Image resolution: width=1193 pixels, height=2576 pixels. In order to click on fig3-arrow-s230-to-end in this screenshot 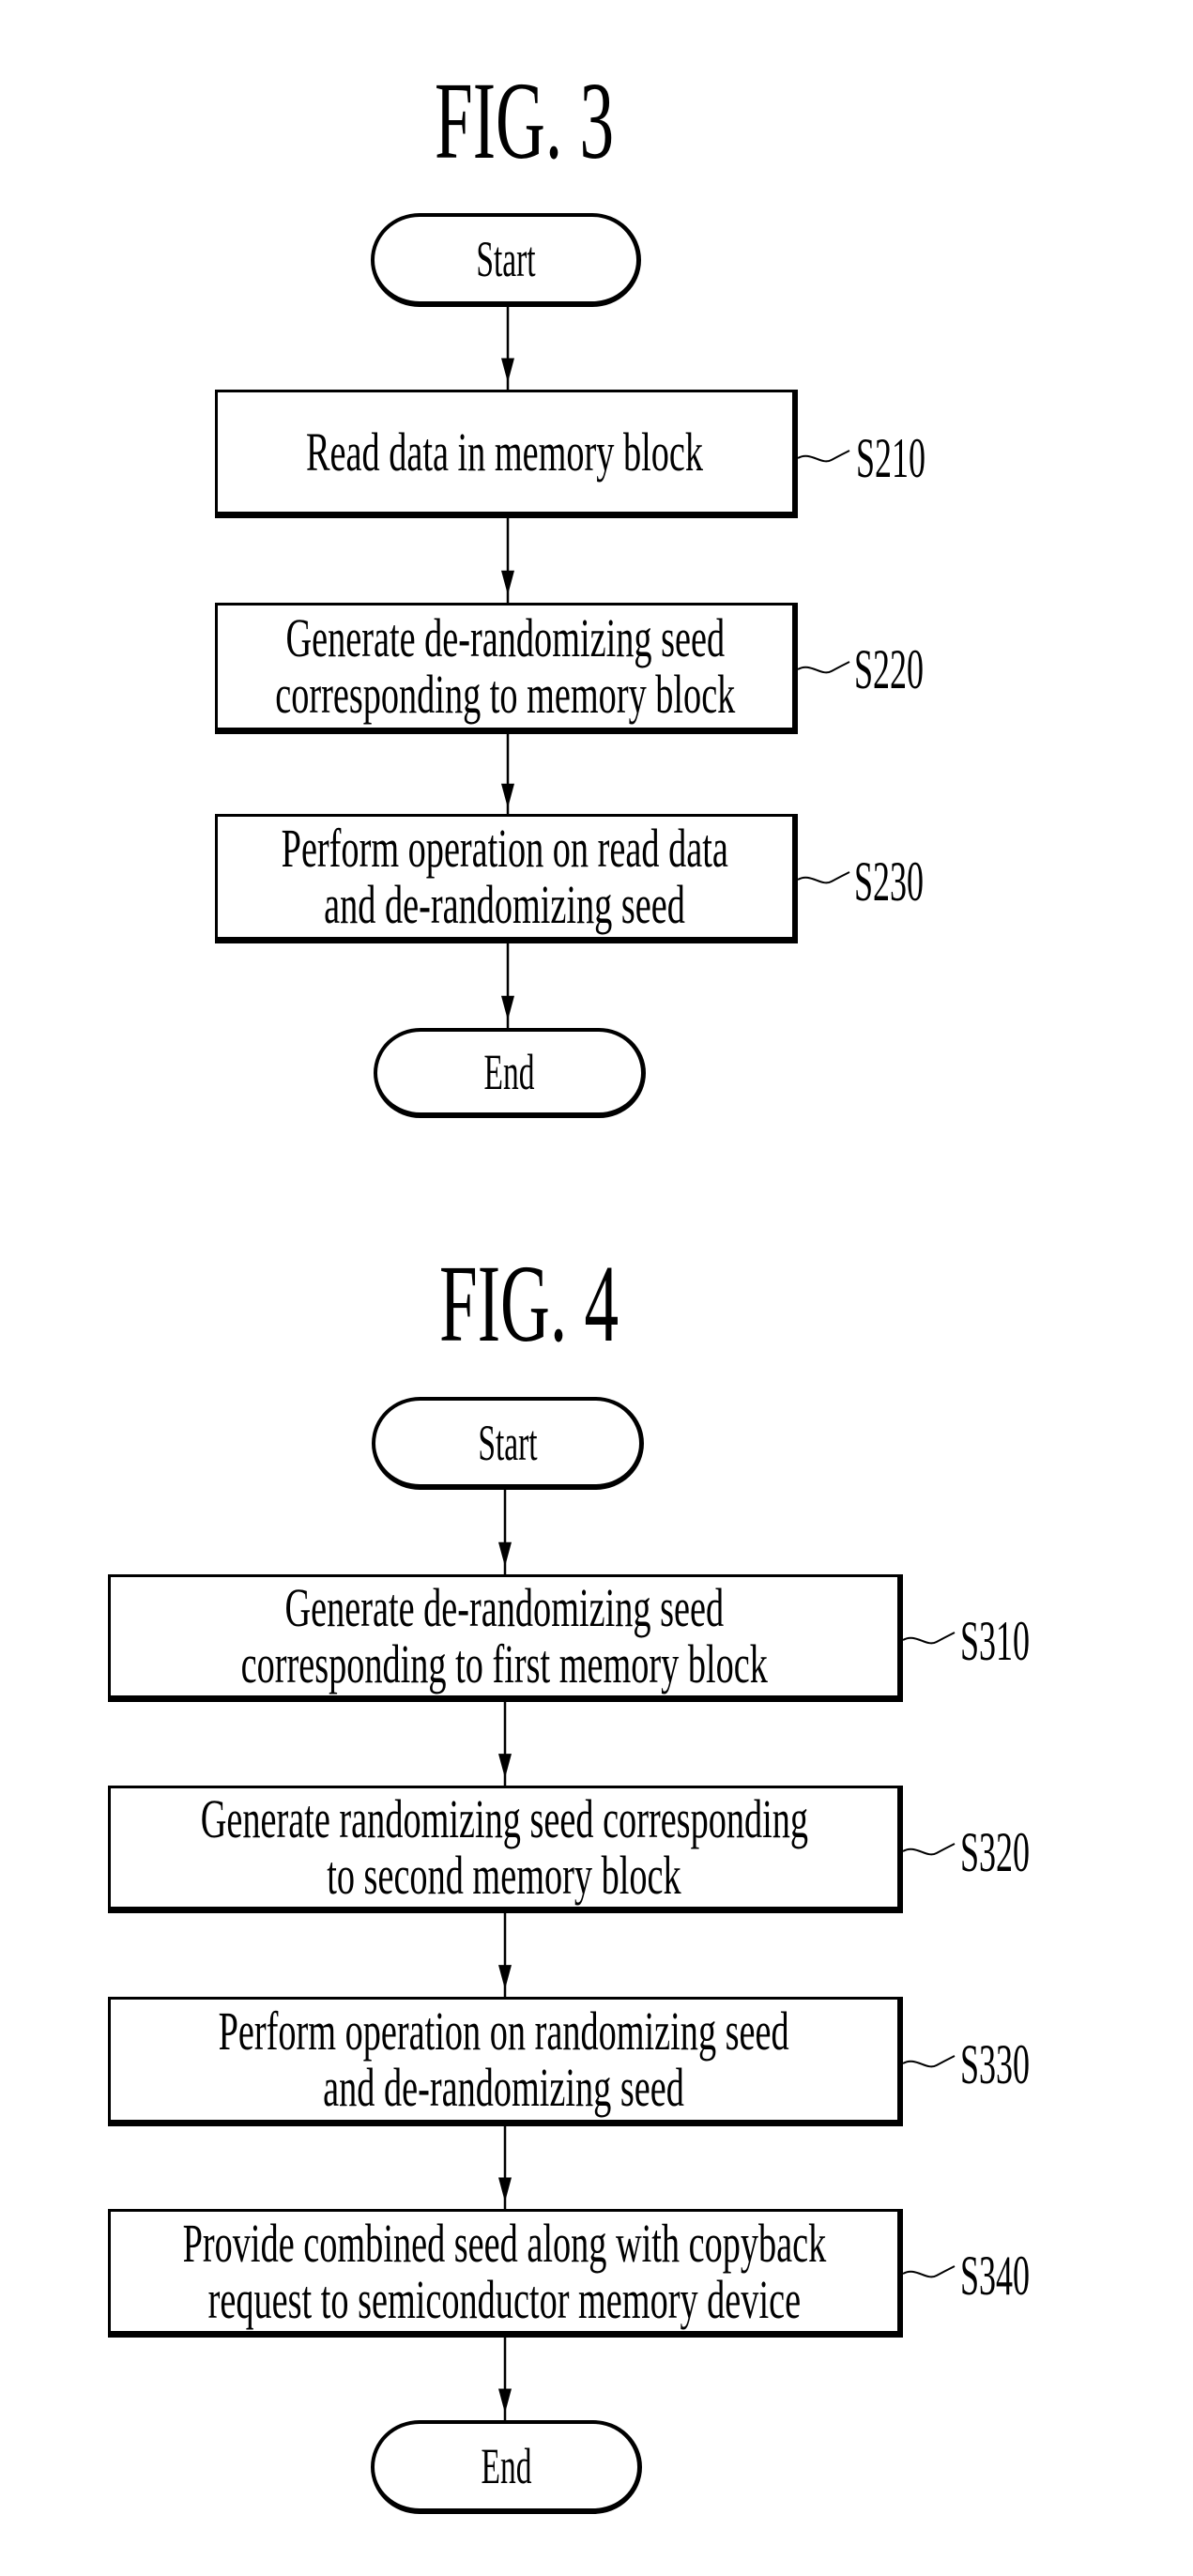, I will do `click(507, 985)`.